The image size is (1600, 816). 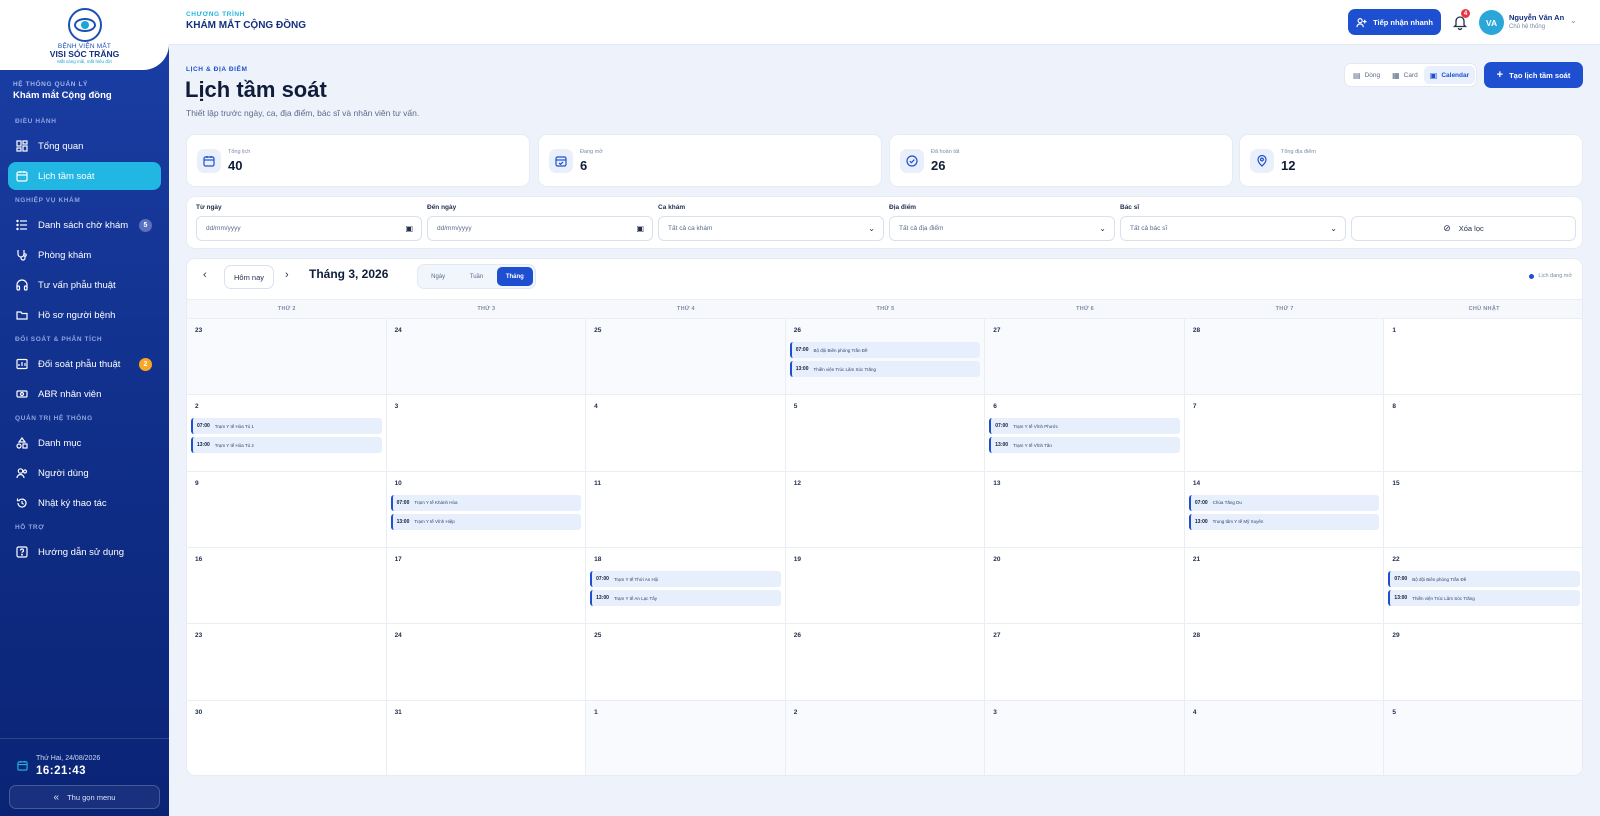 What do you see at coordinates (249, 277) in the screenshot?
I see `today-button: Hôm nay` at bounding box center [249, 277].